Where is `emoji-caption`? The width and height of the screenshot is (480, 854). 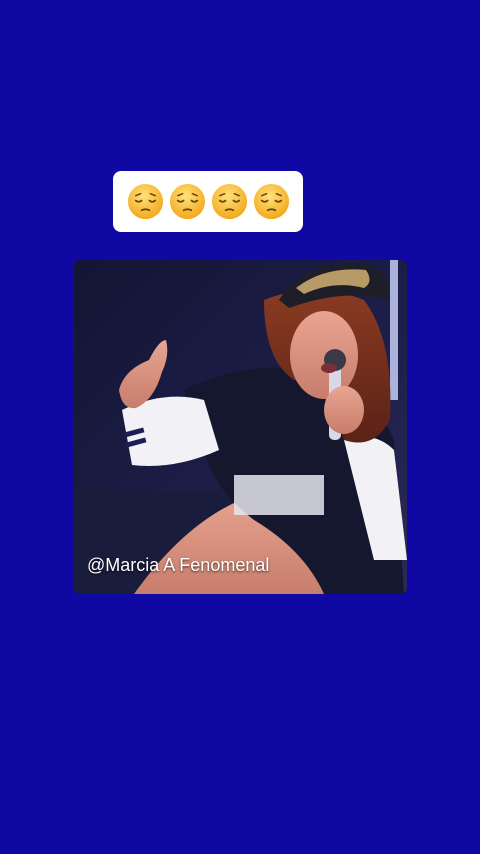
emoji-caption is located at coordinates (208, 201).